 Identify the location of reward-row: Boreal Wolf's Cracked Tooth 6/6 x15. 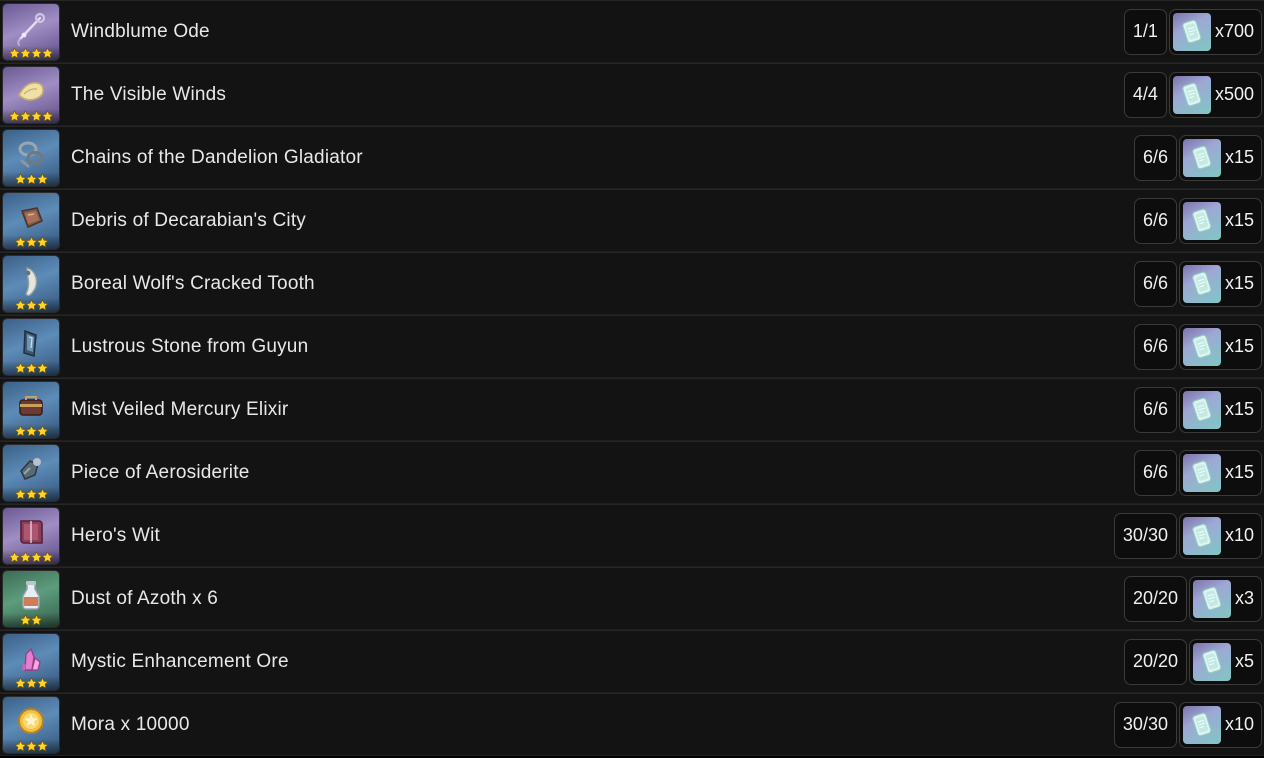
(632, 283).